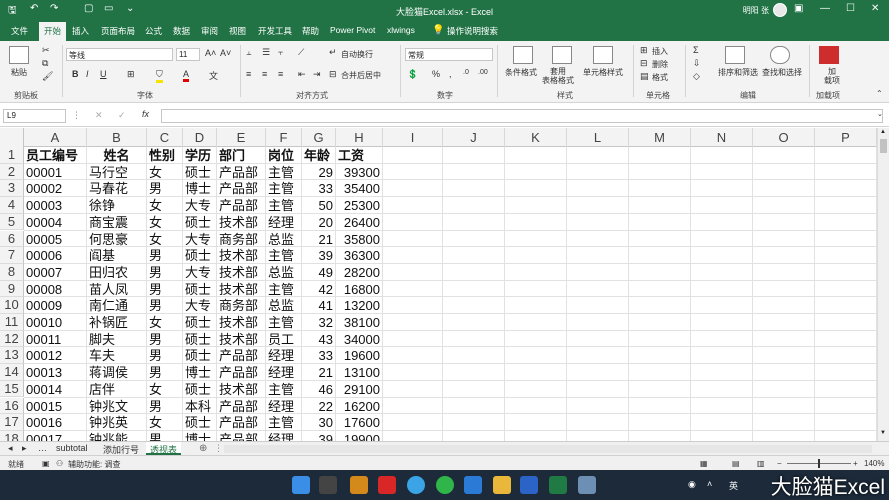 The height and width of the screenshot is (500, 889). Describe the element at coordinates (164, 448) in the screenshot. I see `sheet-tab-pivot: 透视表` at that location.